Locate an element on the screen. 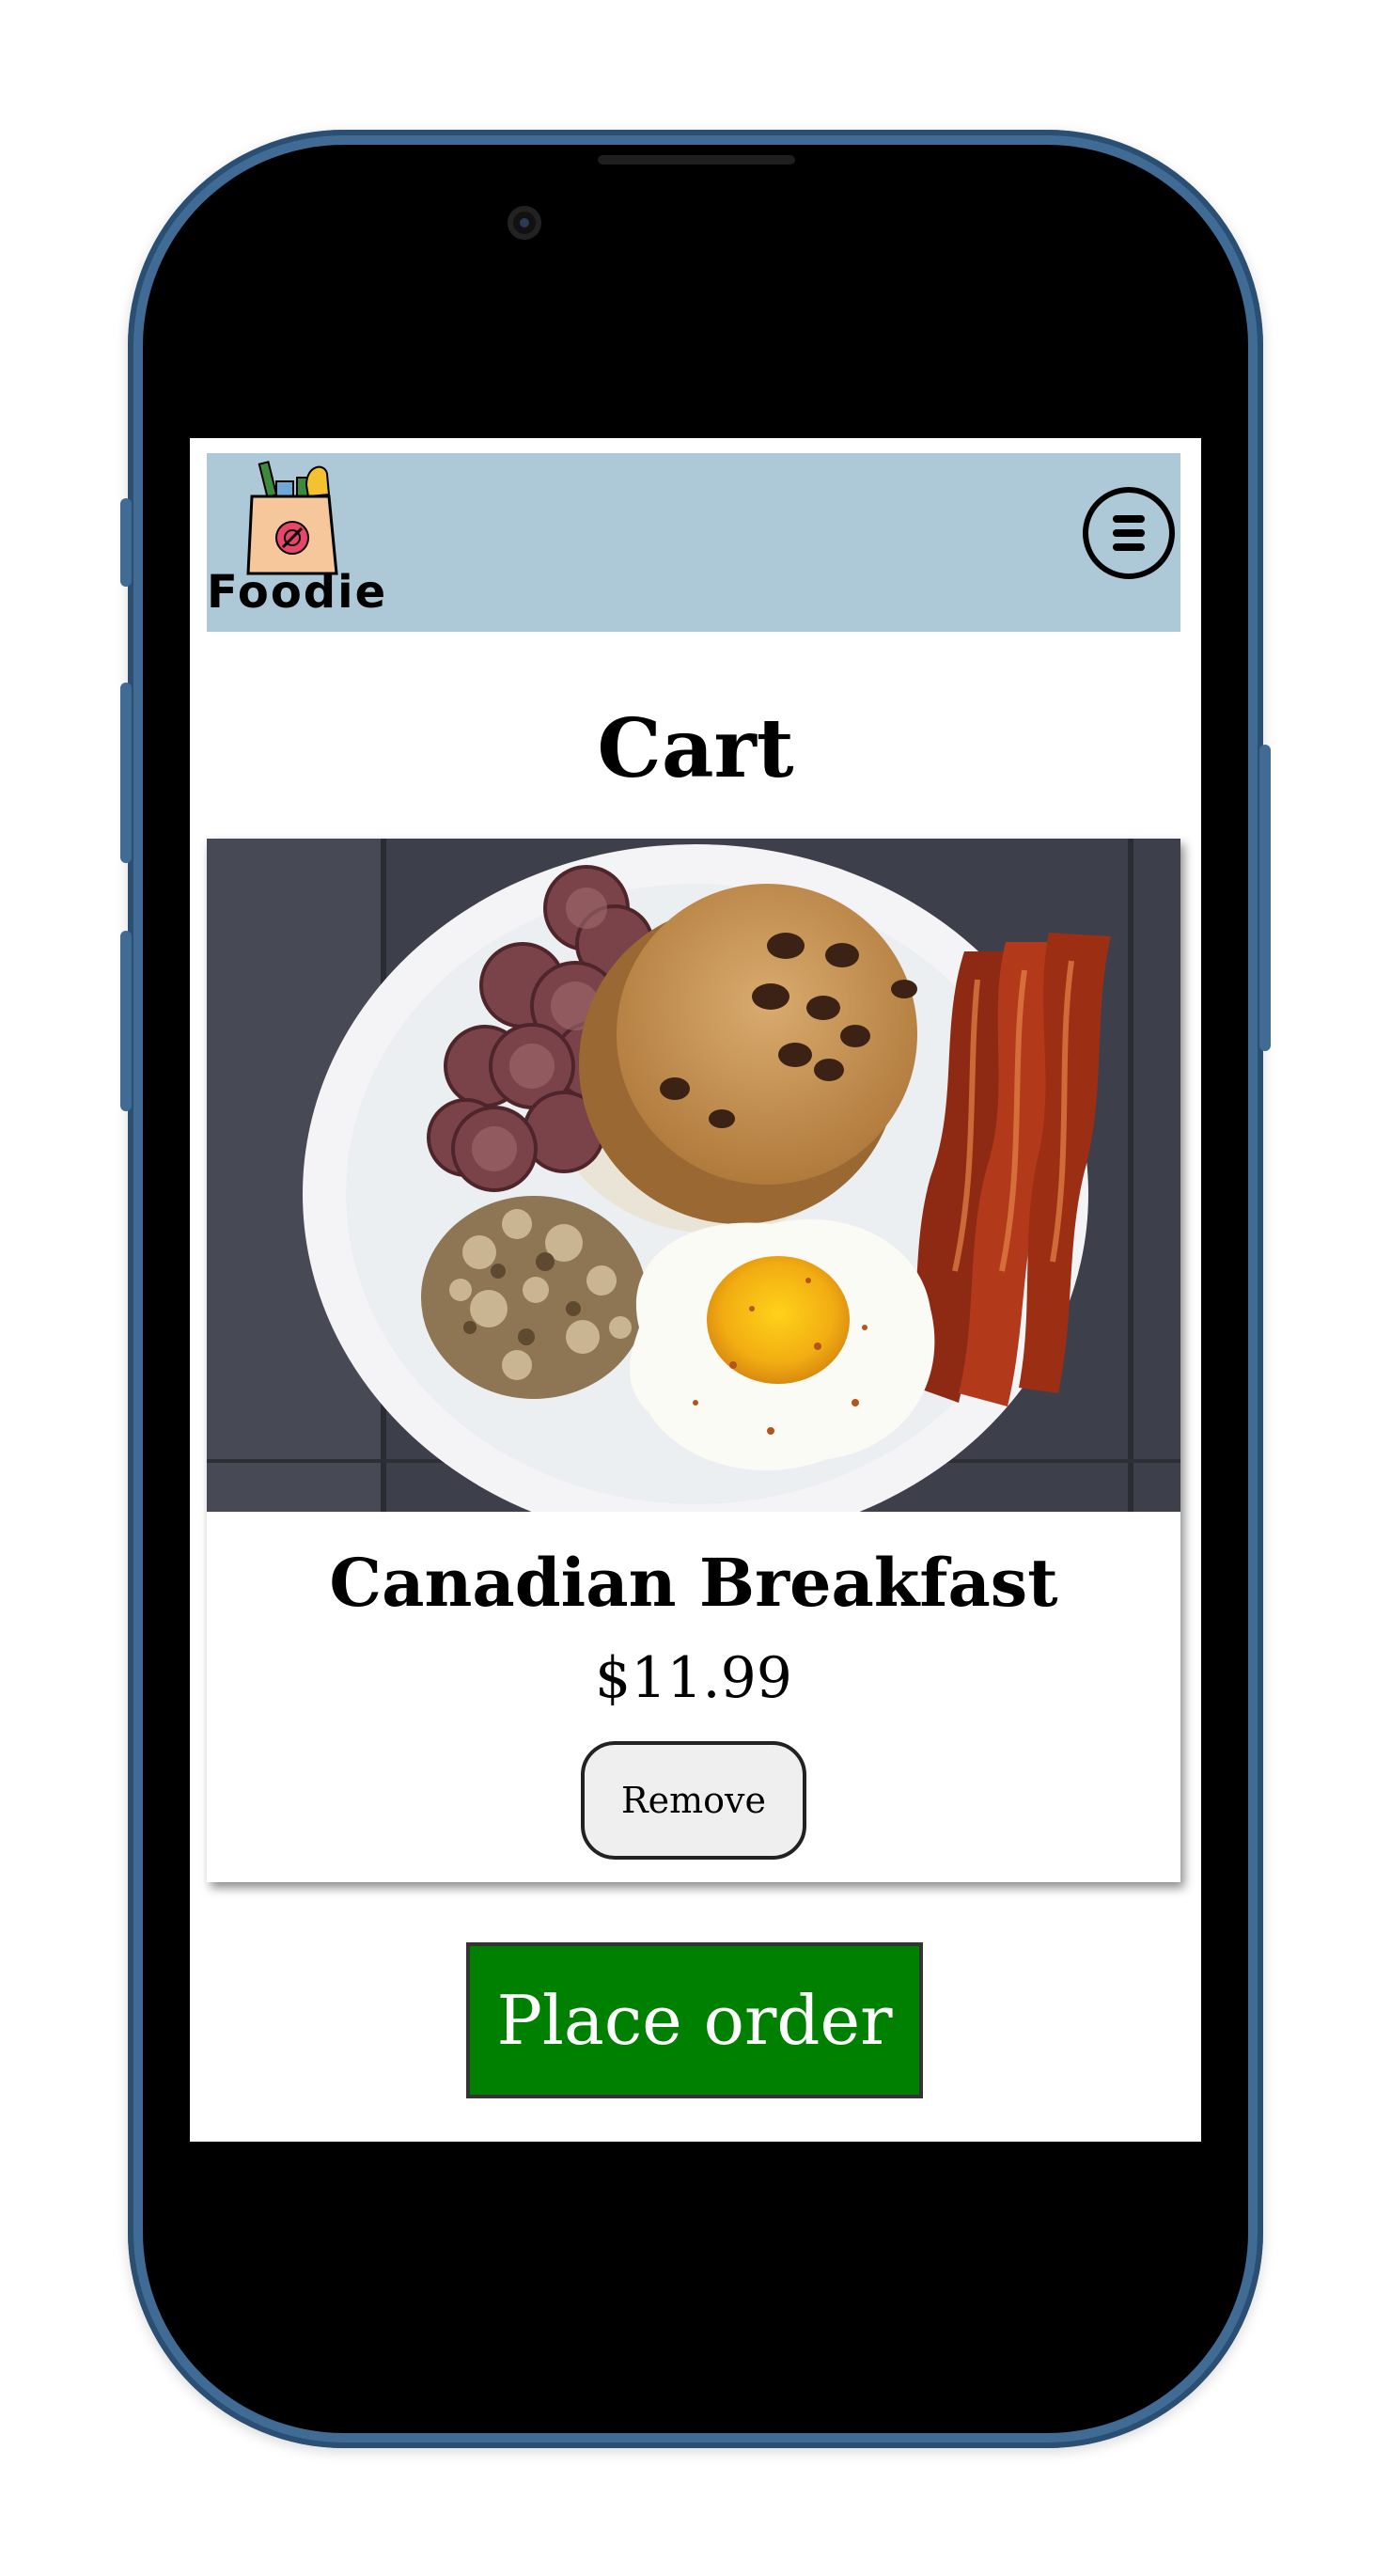 The height and width of the screenshot is (2576, 1391). menu-button is located at coordinates (1129, 533).